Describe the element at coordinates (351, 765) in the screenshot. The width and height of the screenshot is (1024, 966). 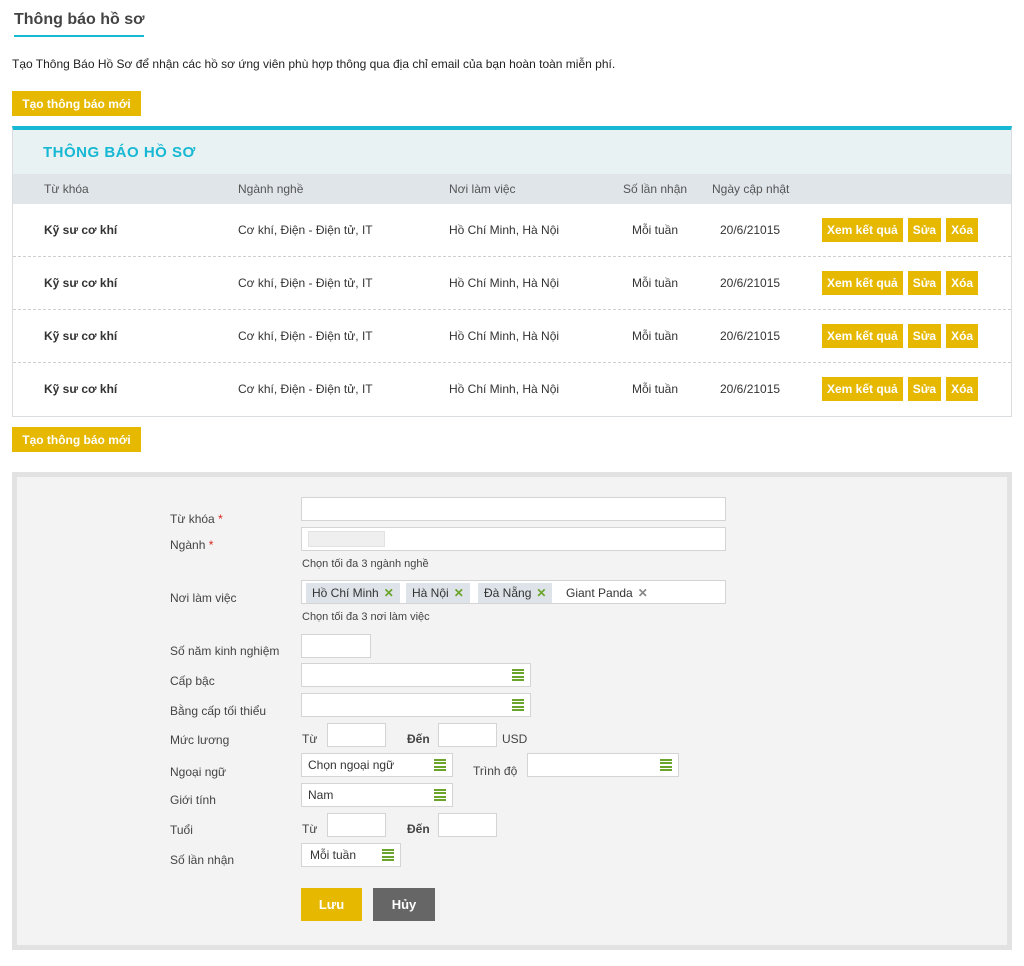
I see `language-select-value: Chọn ngoại ngữ` at that location.